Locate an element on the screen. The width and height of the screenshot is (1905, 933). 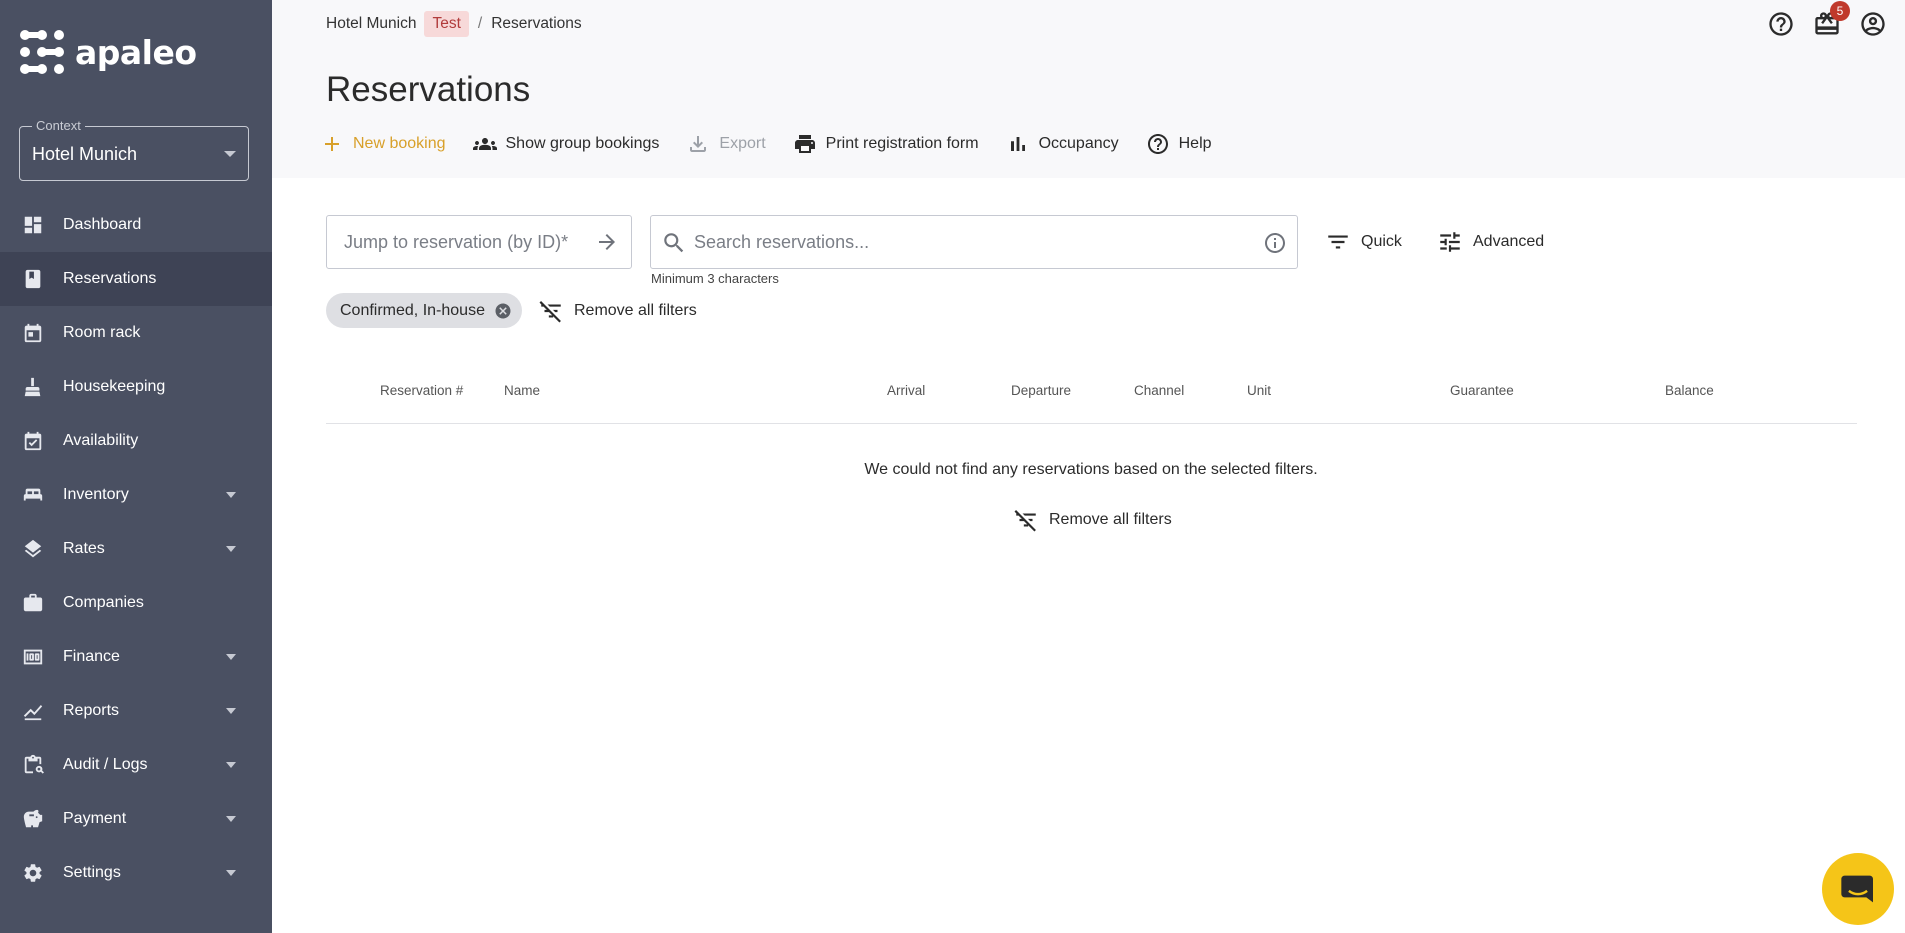
bed-icon is located at coordinates (33, 495).